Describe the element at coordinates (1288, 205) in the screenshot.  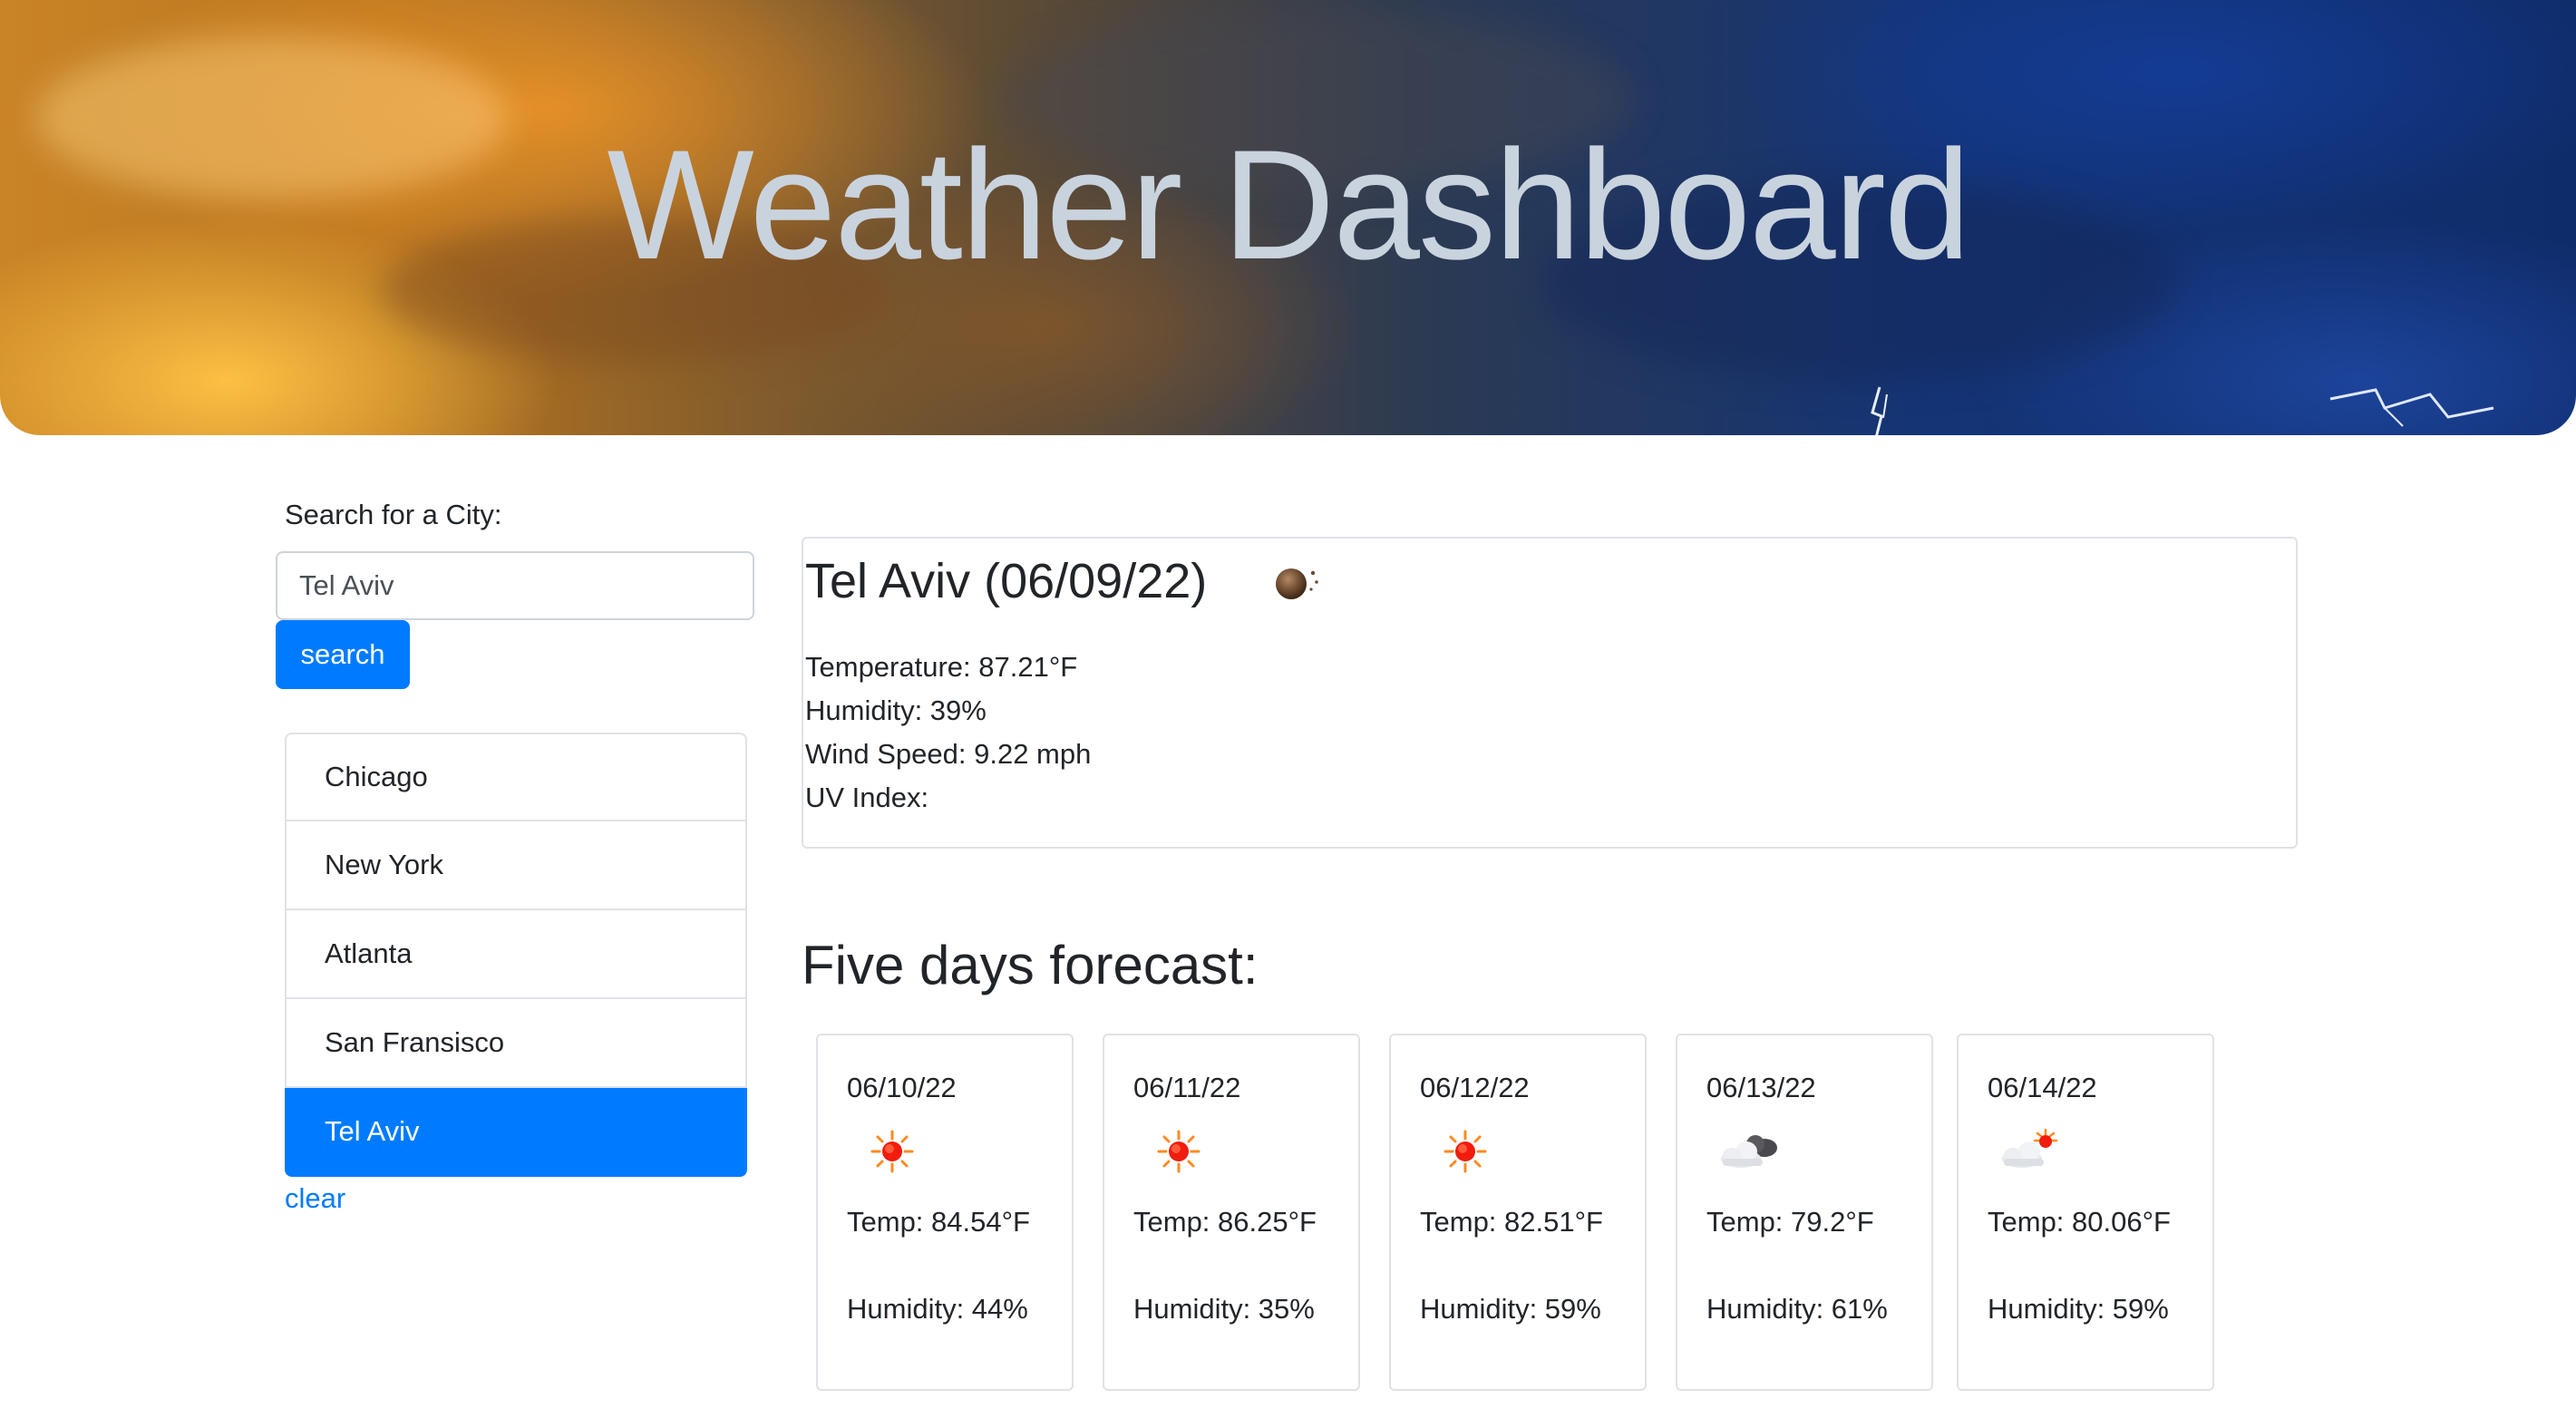
I see `page-title: Weather Dashboard` at that location.